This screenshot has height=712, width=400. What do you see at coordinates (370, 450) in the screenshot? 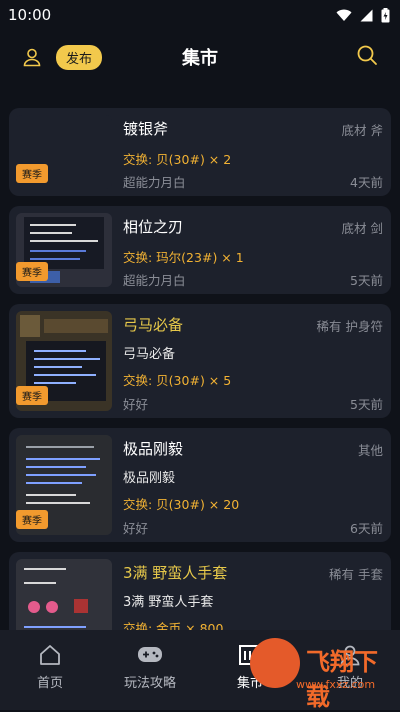
I see `item-category: 其他` at bounding box center [370, 450].